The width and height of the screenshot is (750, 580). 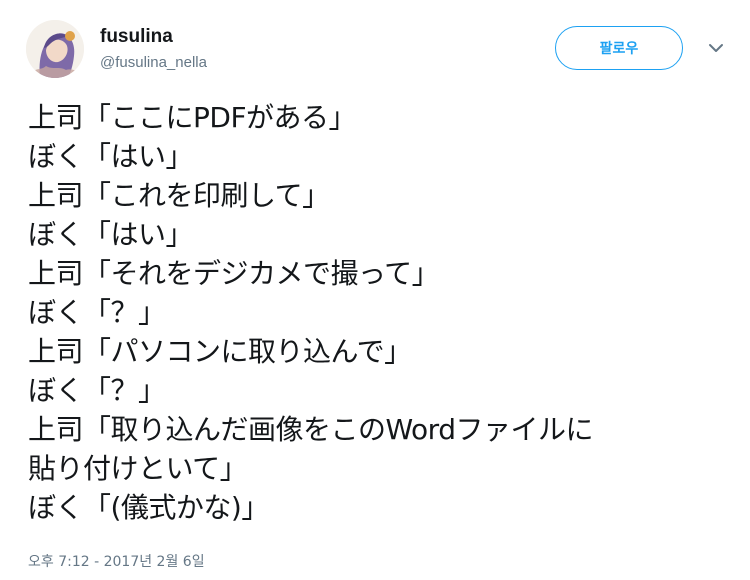 I want to click on tweet-line: 上司「取り込んだ画像をこのWordファイルに, so click(x=310, y=429).